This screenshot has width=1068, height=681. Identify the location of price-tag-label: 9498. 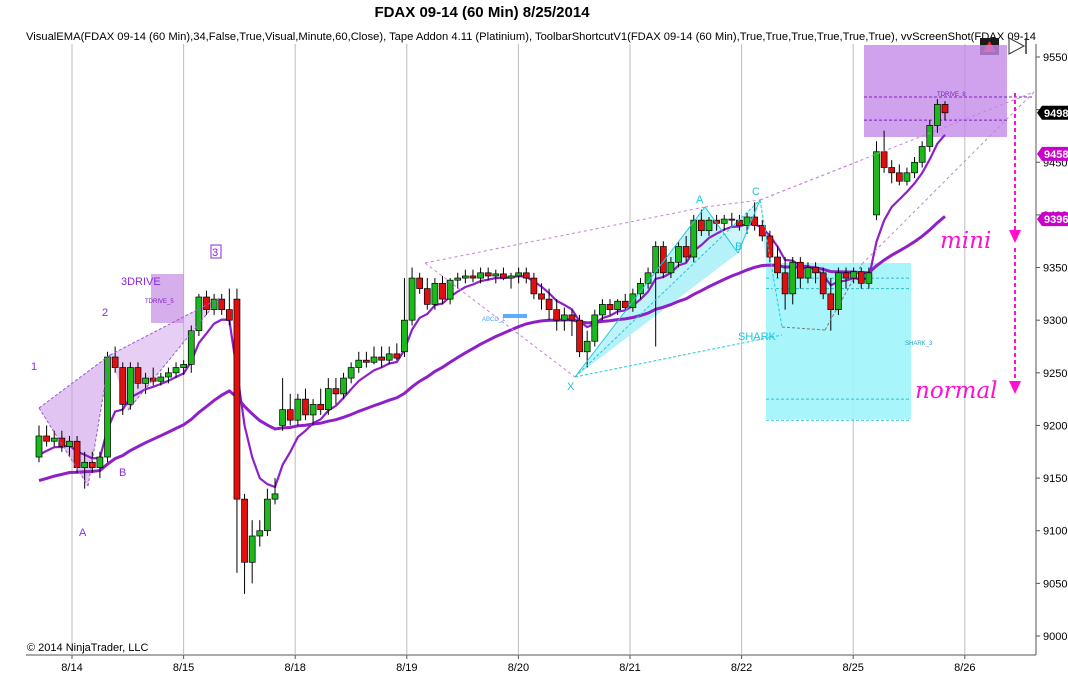
(1056, 114).